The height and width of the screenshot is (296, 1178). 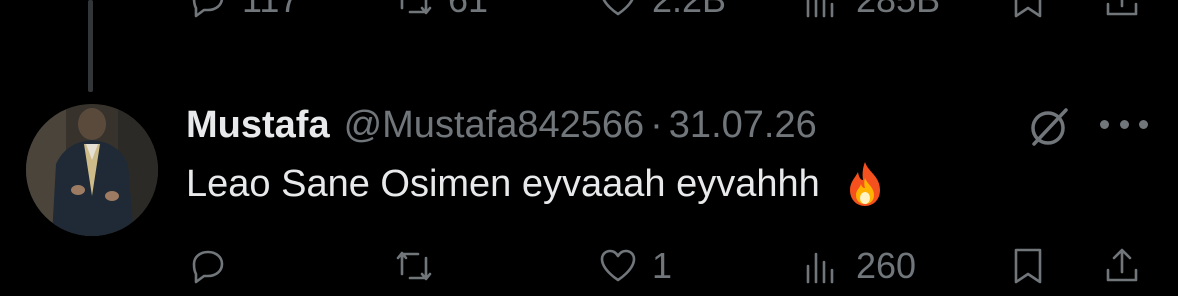 What do you see at coordinates (1104, 124) in the screenshot?
I see `more-icon` at bounding box center [1104, 124].